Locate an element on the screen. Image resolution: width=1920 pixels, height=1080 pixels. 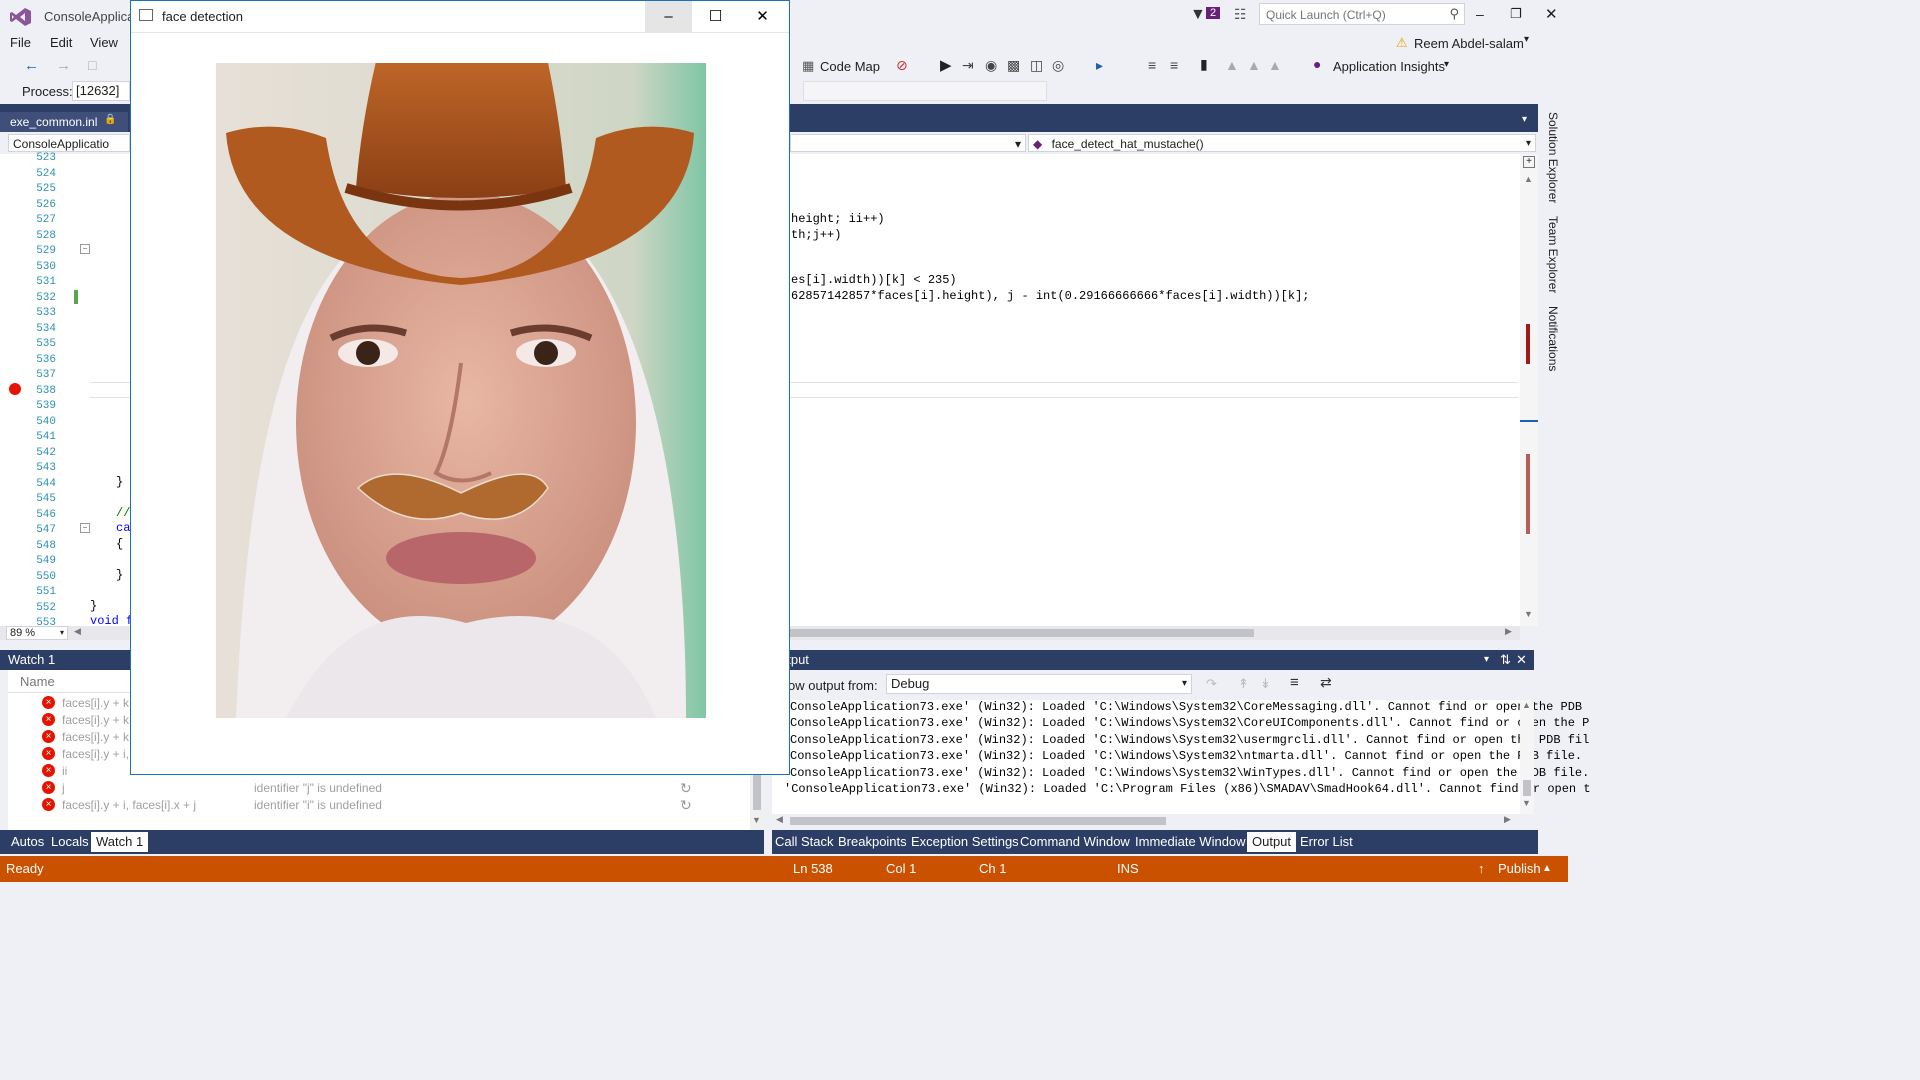
next-message-icon: ↡ is located at coordinates (1265, 684).